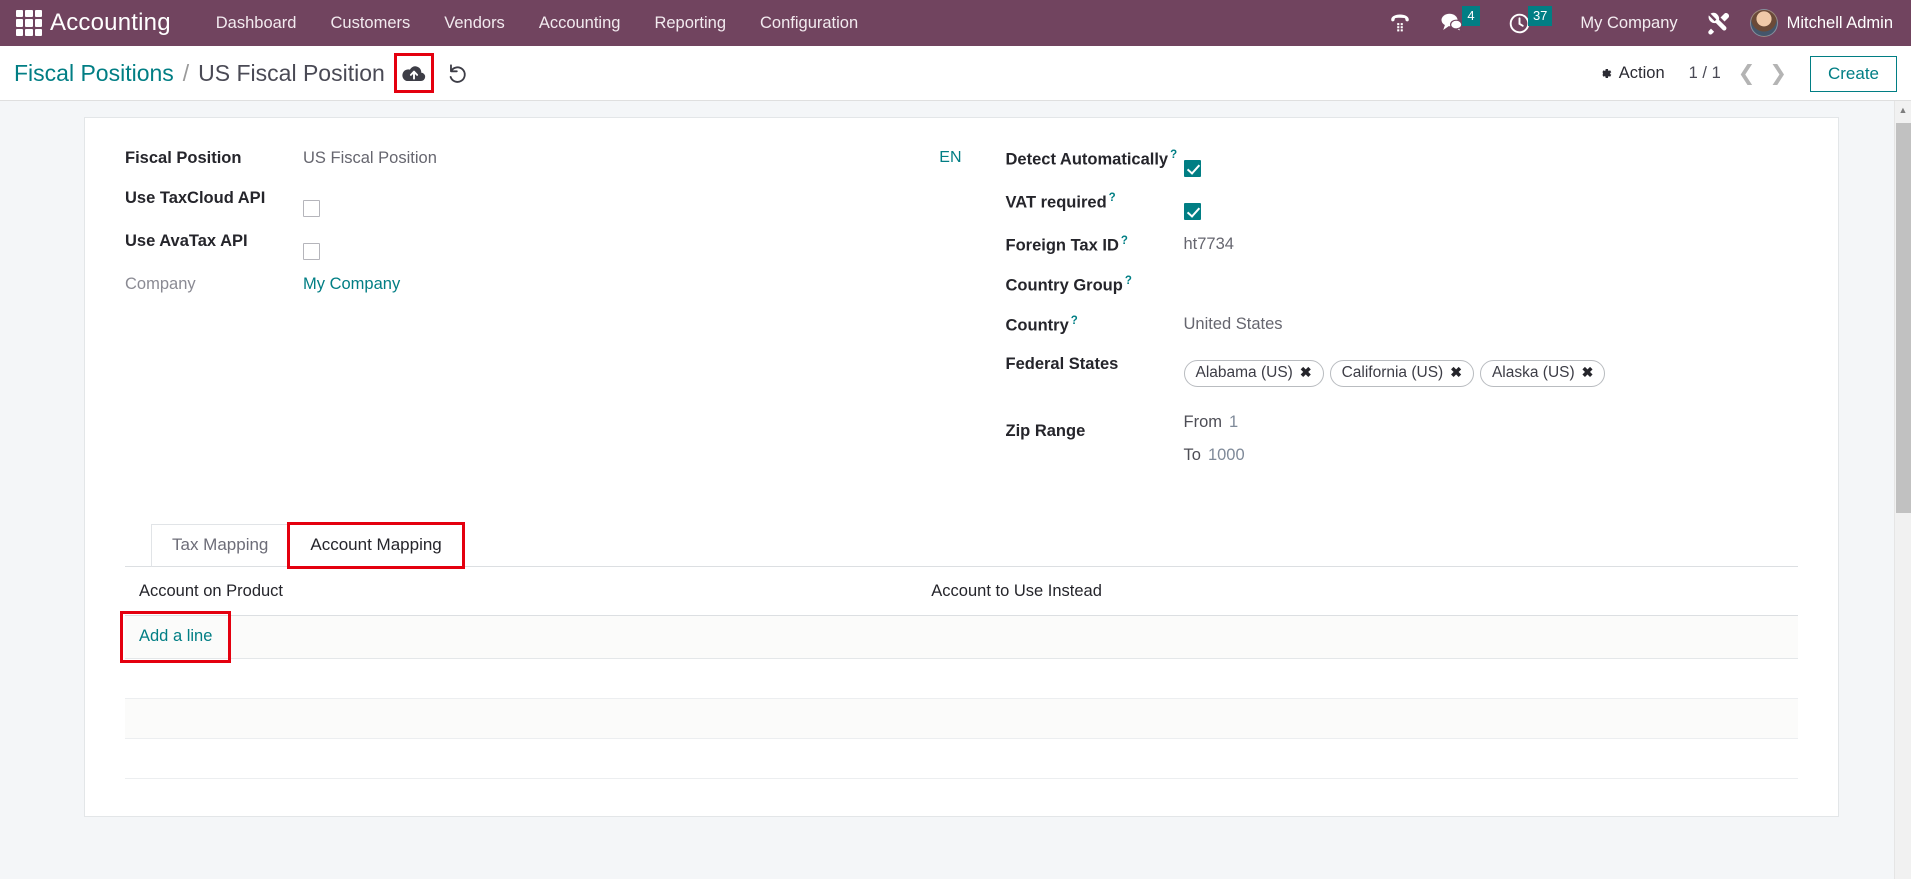 The image size is (1911, 879). I want to click on foreign-tax-id-text: Foreign Tax ID, so click(1062, 245).